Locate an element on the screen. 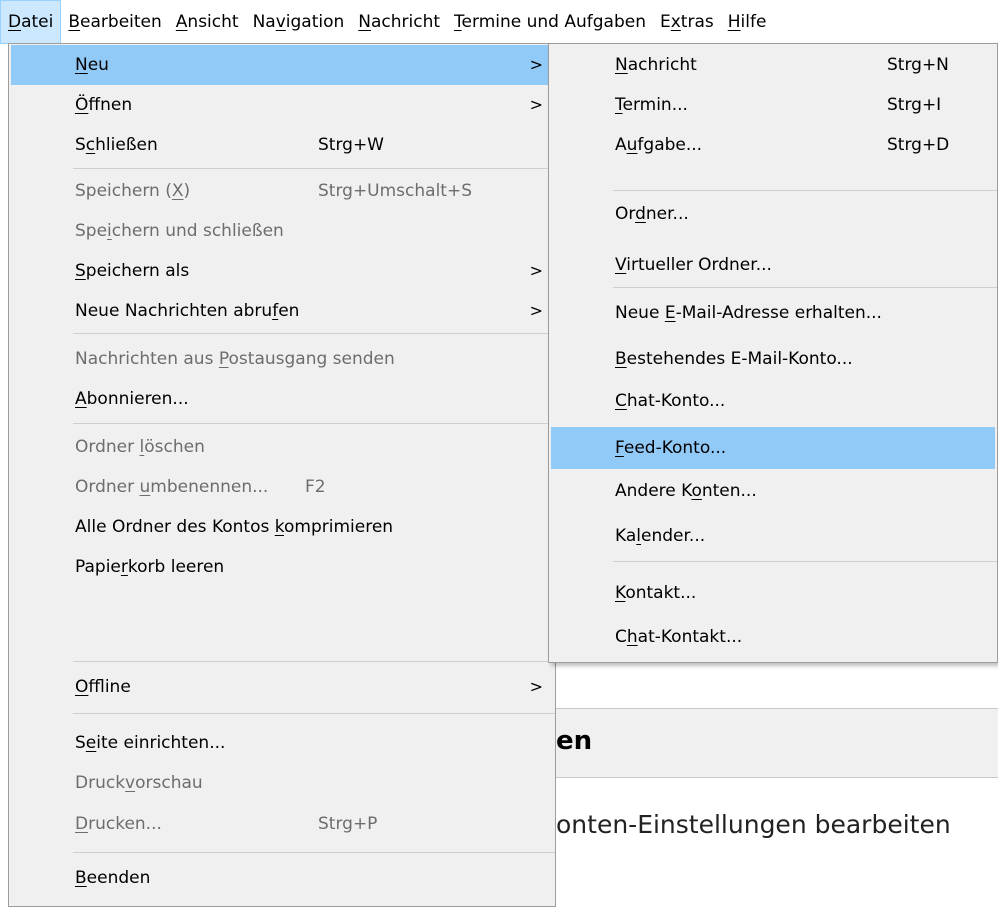  menu-item-oeffnen: Öffnen > is located at coordinates (282, 105).